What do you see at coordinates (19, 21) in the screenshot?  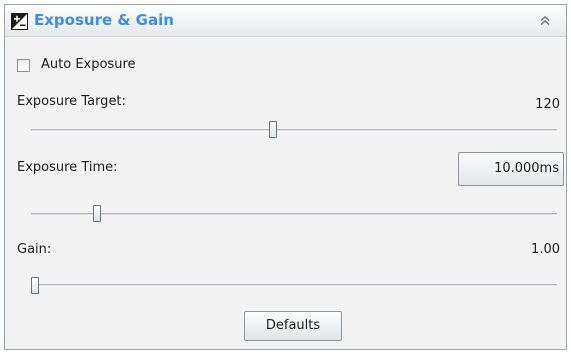 I see `exposure-icon` at bounding box center [19, 21].